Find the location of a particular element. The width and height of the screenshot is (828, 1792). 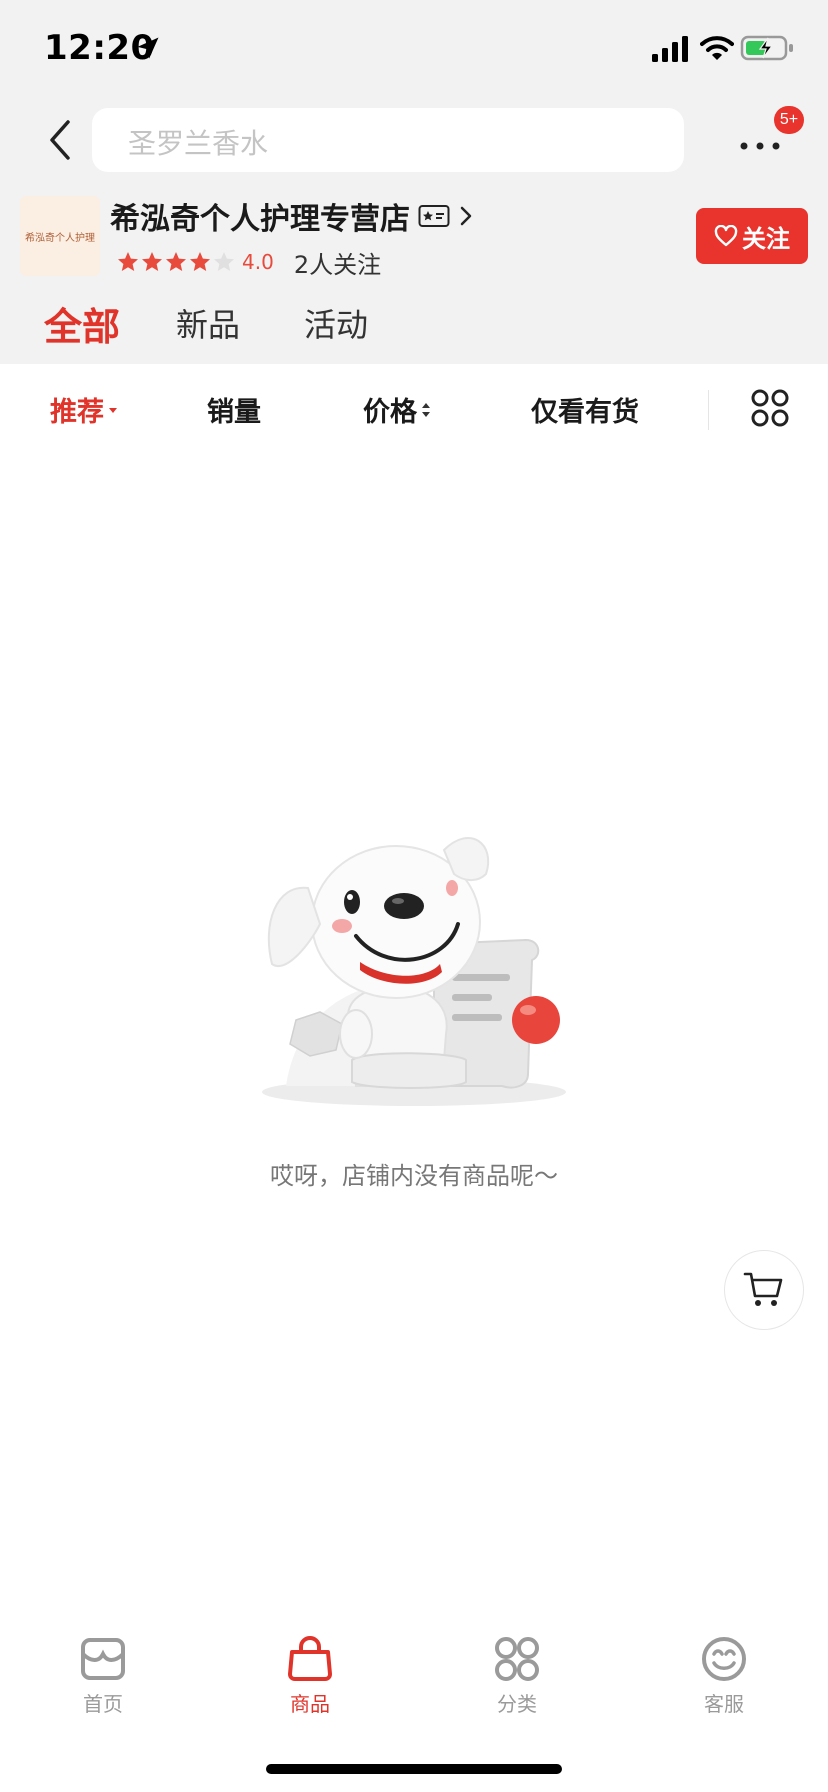

shop-name: 希泓奇个人护理专营店 is located at coordinates (260, 219).